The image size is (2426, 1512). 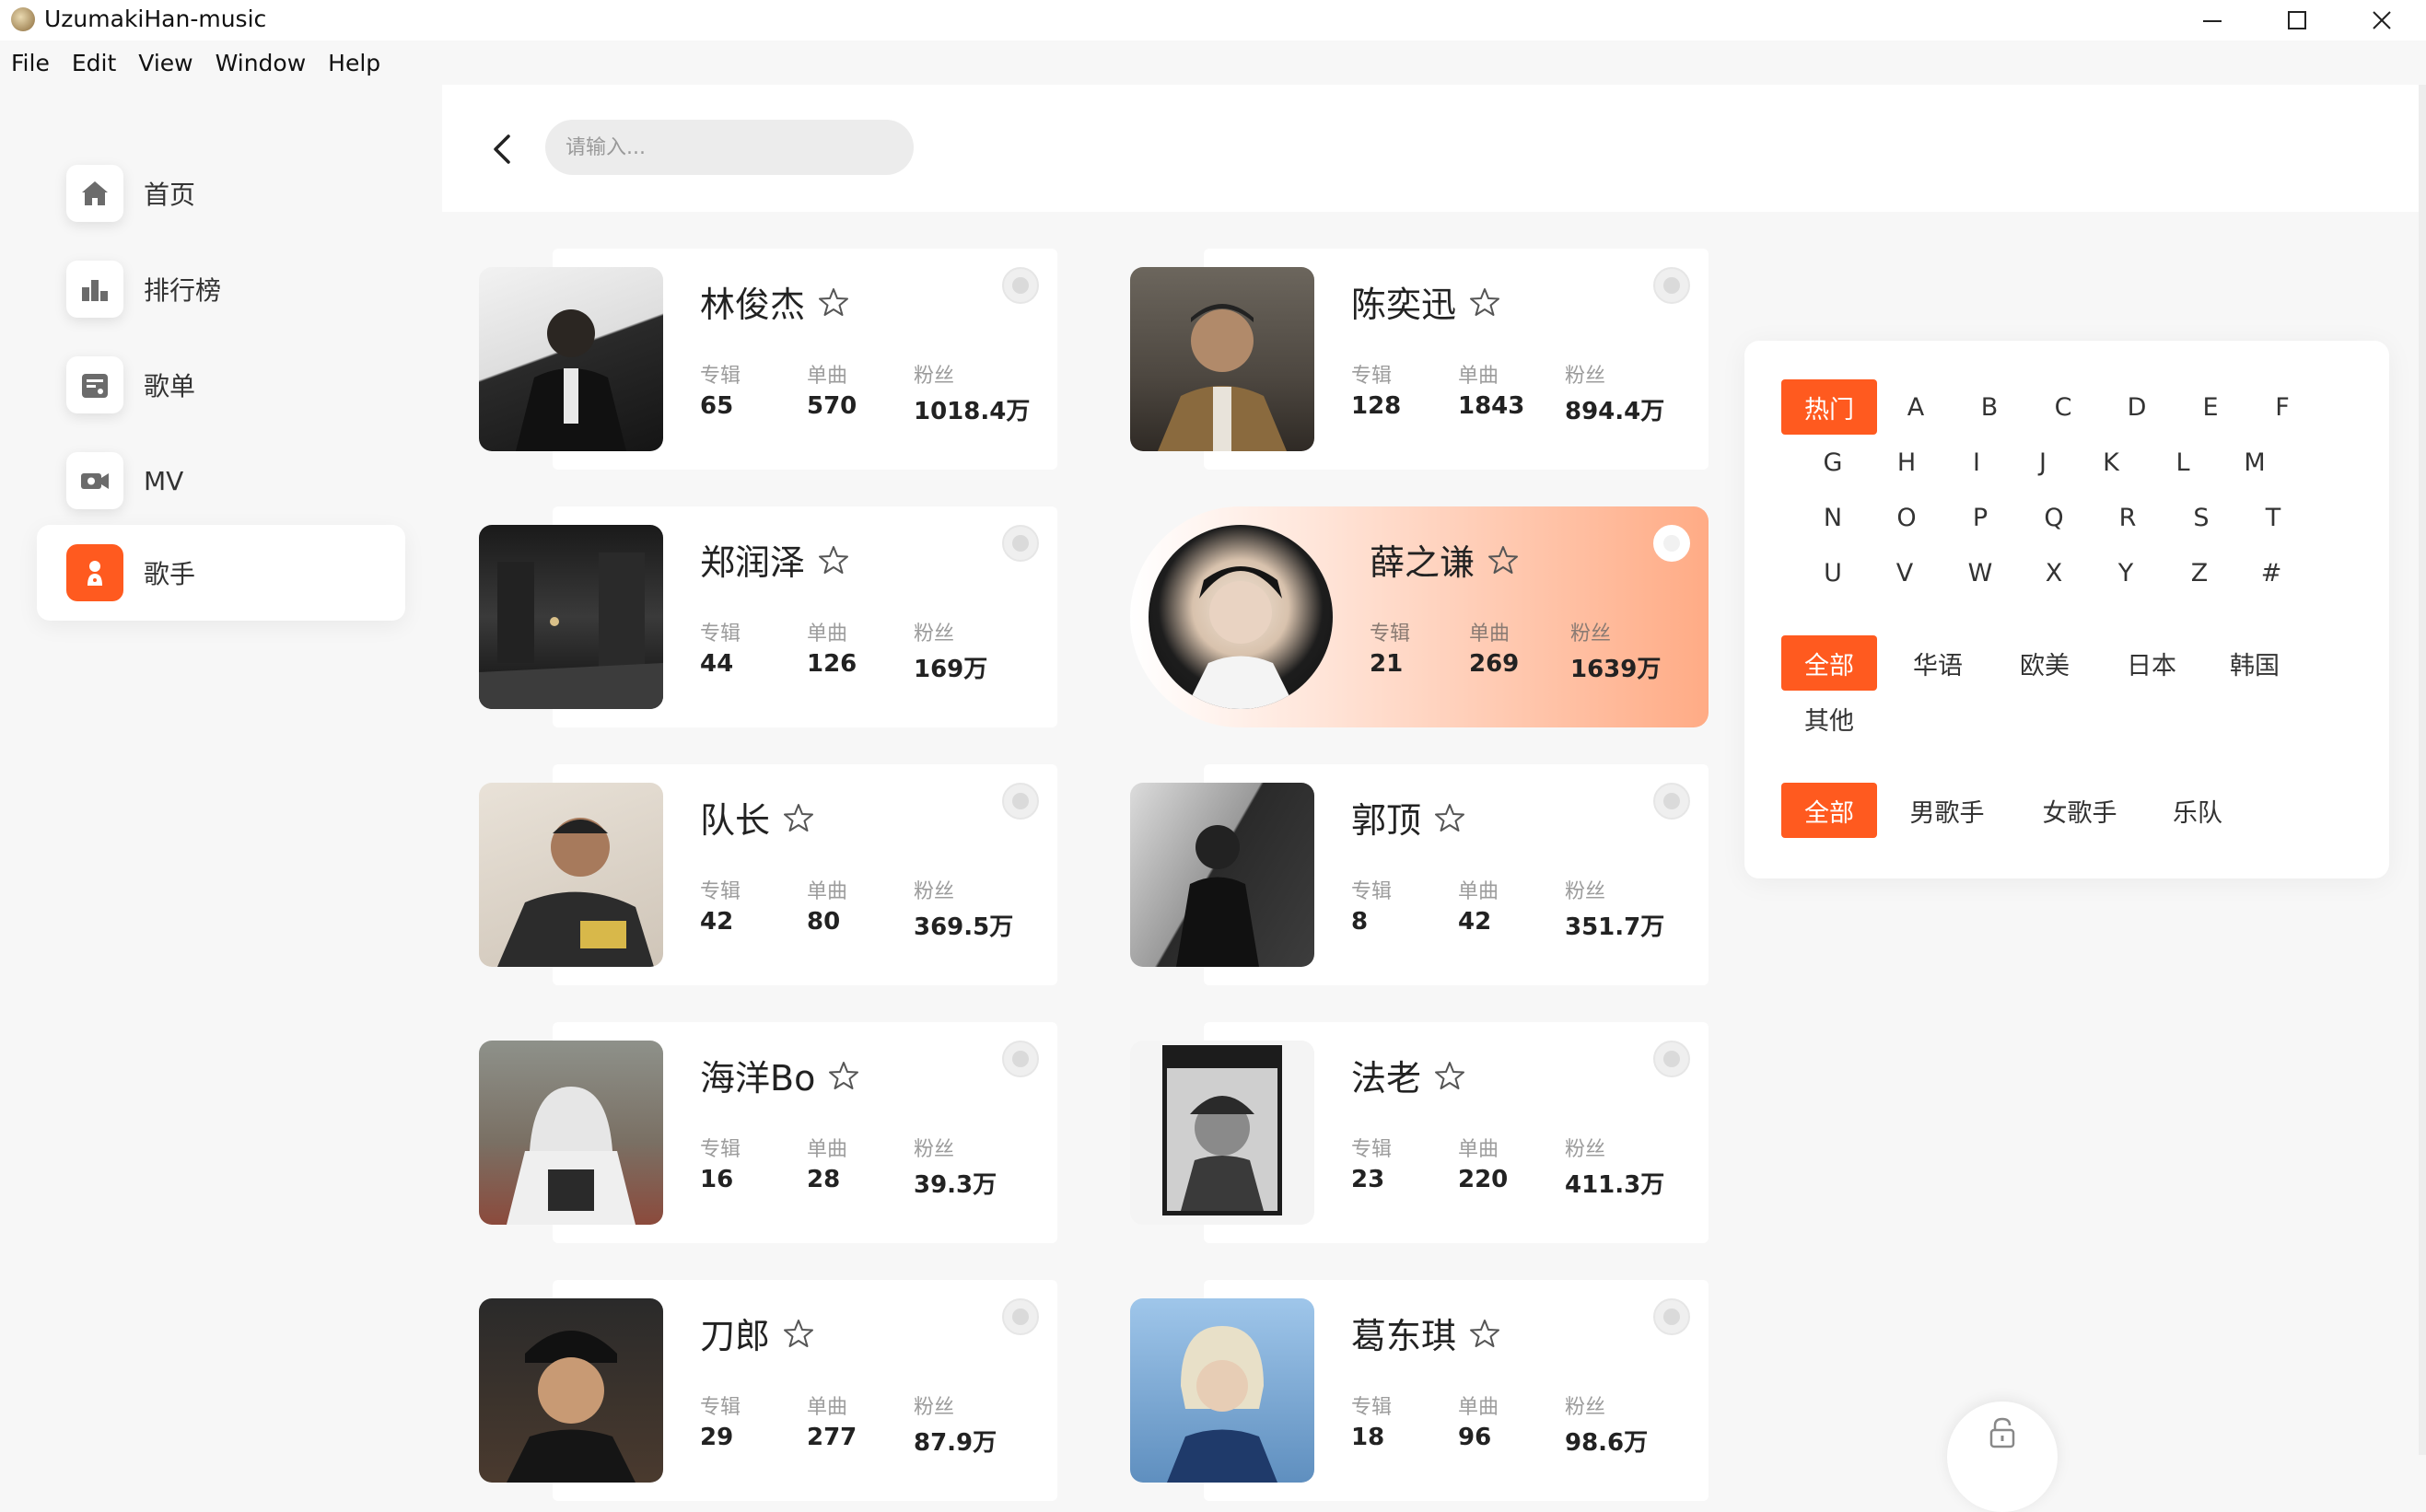 What do you see at coordinates (502, 150) in the screenshot?
I see `back-arrow-icon` at bounding box center [502, 150].